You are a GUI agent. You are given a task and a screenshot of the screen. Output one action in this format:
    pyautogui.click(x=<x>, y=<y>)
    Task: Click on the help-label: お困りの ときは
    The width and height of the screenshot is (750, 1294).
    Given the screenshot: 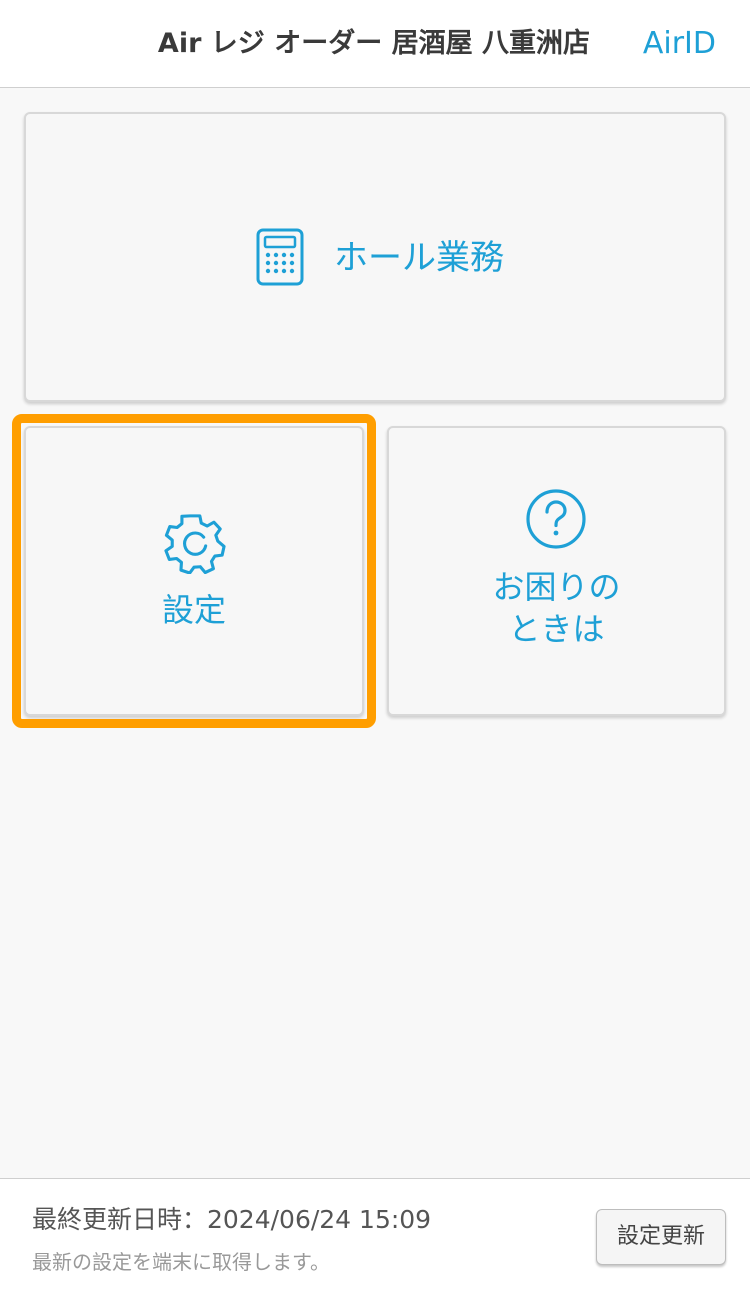 What is the action you would take?
    pyautogui.click(x=556, y=608)
    